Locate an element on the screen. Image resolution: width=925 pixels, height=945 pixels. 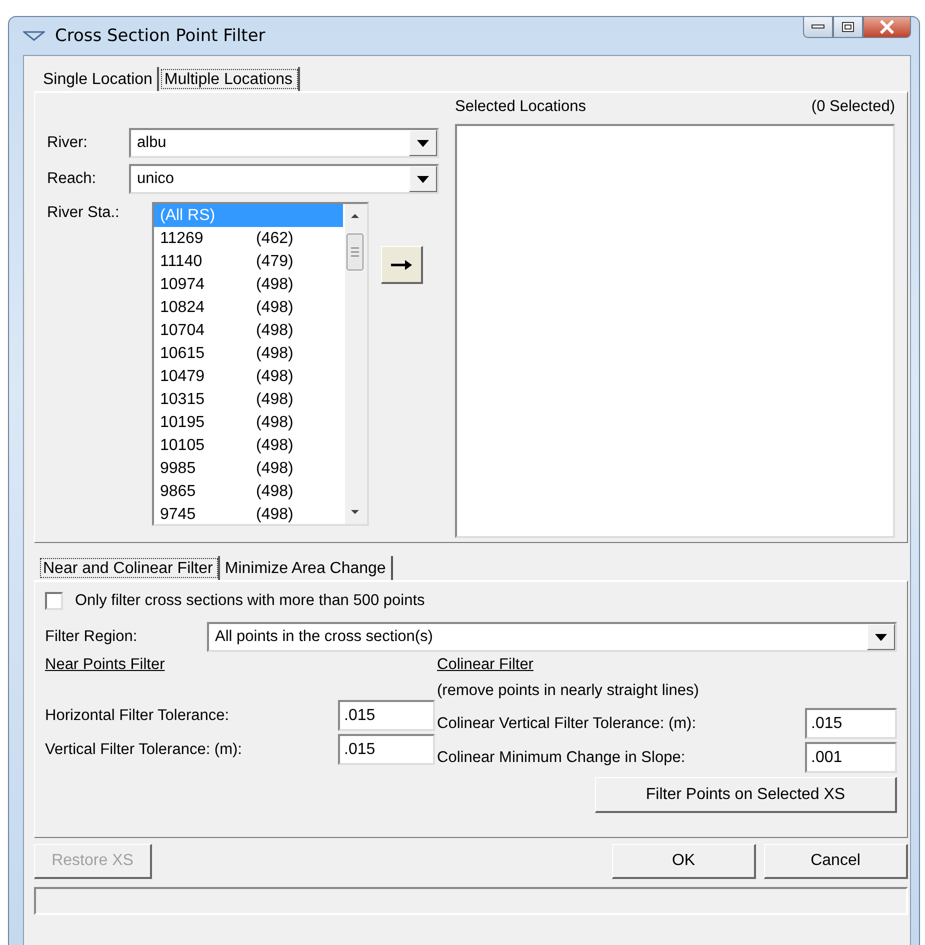
minimize-button is located at coordinates (818, 27).